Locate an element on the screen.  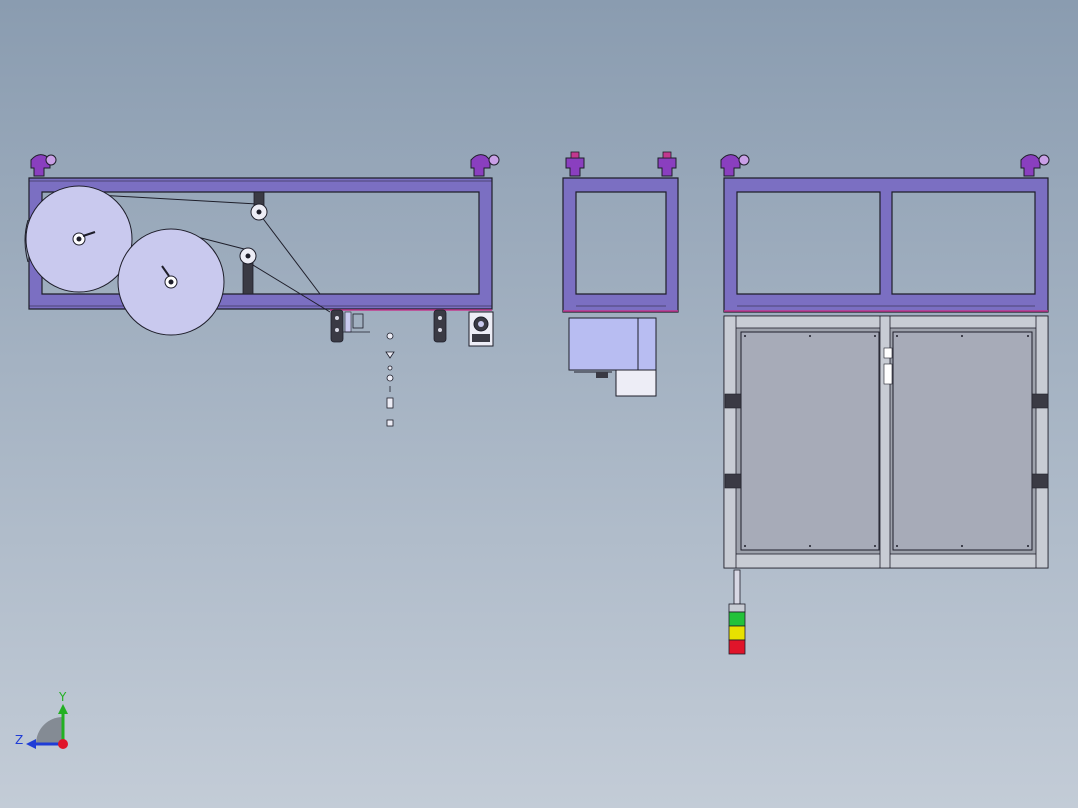
stack-light-yellow is located at coordinates (737, 633).